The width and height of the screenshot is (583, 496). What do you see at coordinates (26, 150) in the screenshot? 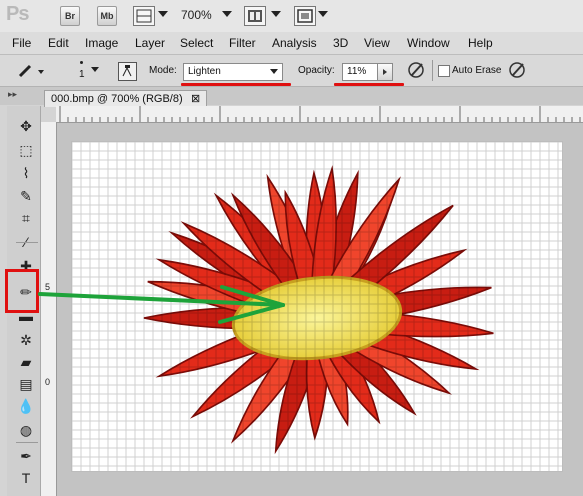
I see `marquee-tool-icon: ⬚` at bounding box center [26, 150].